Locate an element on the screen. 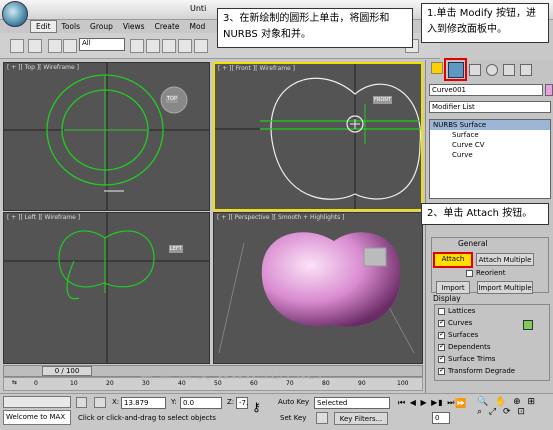  watermark: 翻 新 图 文 WWW.TLTI.NET is located at coordinates (232, 375).